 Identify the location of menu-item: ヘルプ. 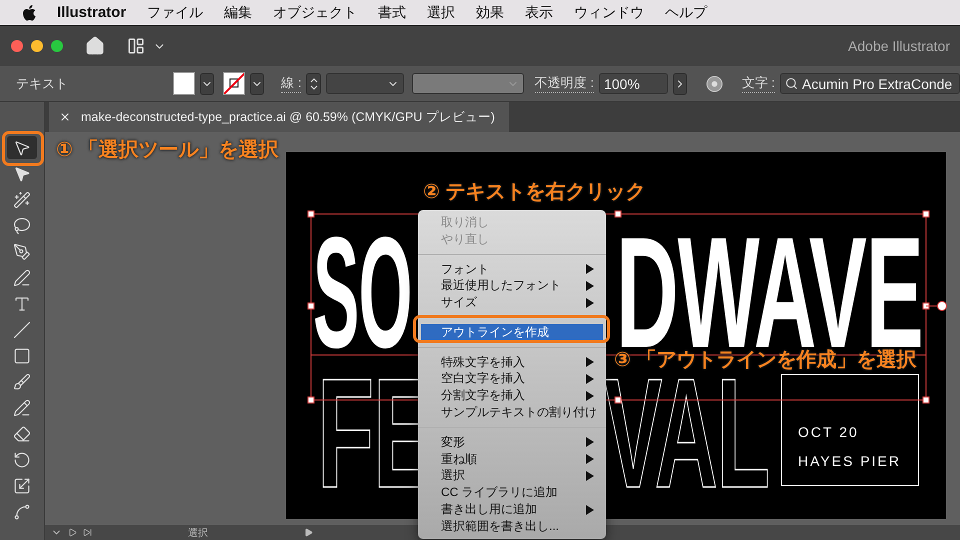
(686, 13).